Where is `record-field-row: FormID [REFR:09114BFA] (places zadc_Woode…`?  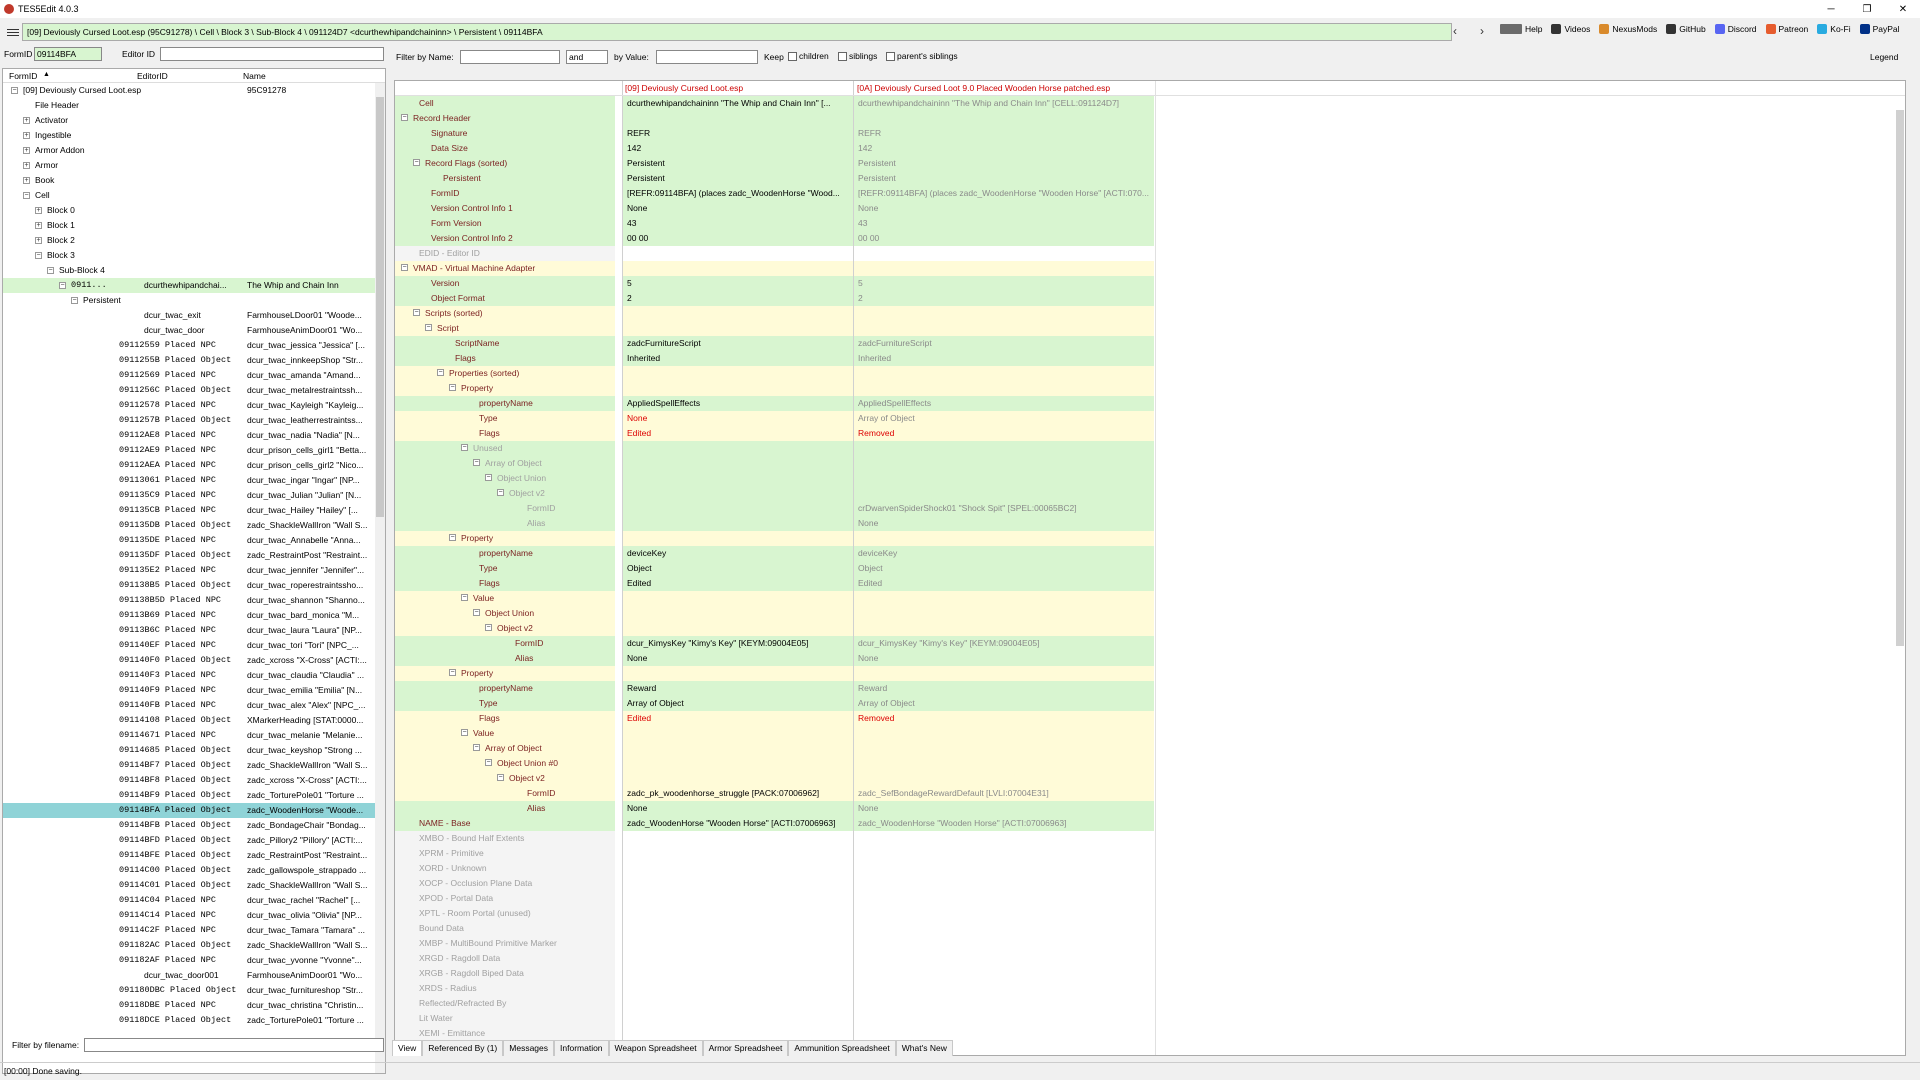 record-field-row: FormID [REFR:09114BFA] (places zadc_Woode… is located at coordinates (1150, 193).